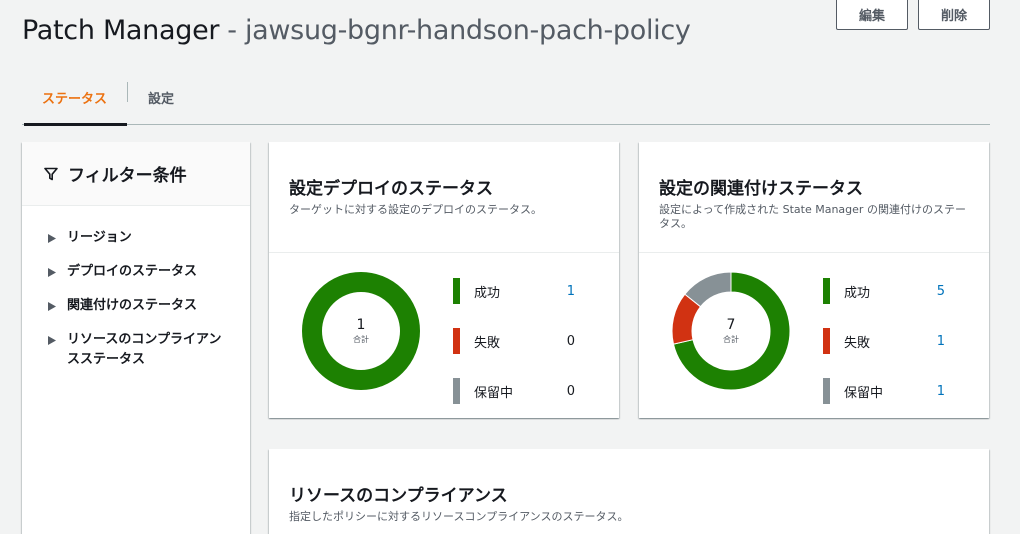 The image size is (1020, 534). I want to click on filter-item-compliance-status: リソースのコンプライアンスステータス, so click(149, 350).